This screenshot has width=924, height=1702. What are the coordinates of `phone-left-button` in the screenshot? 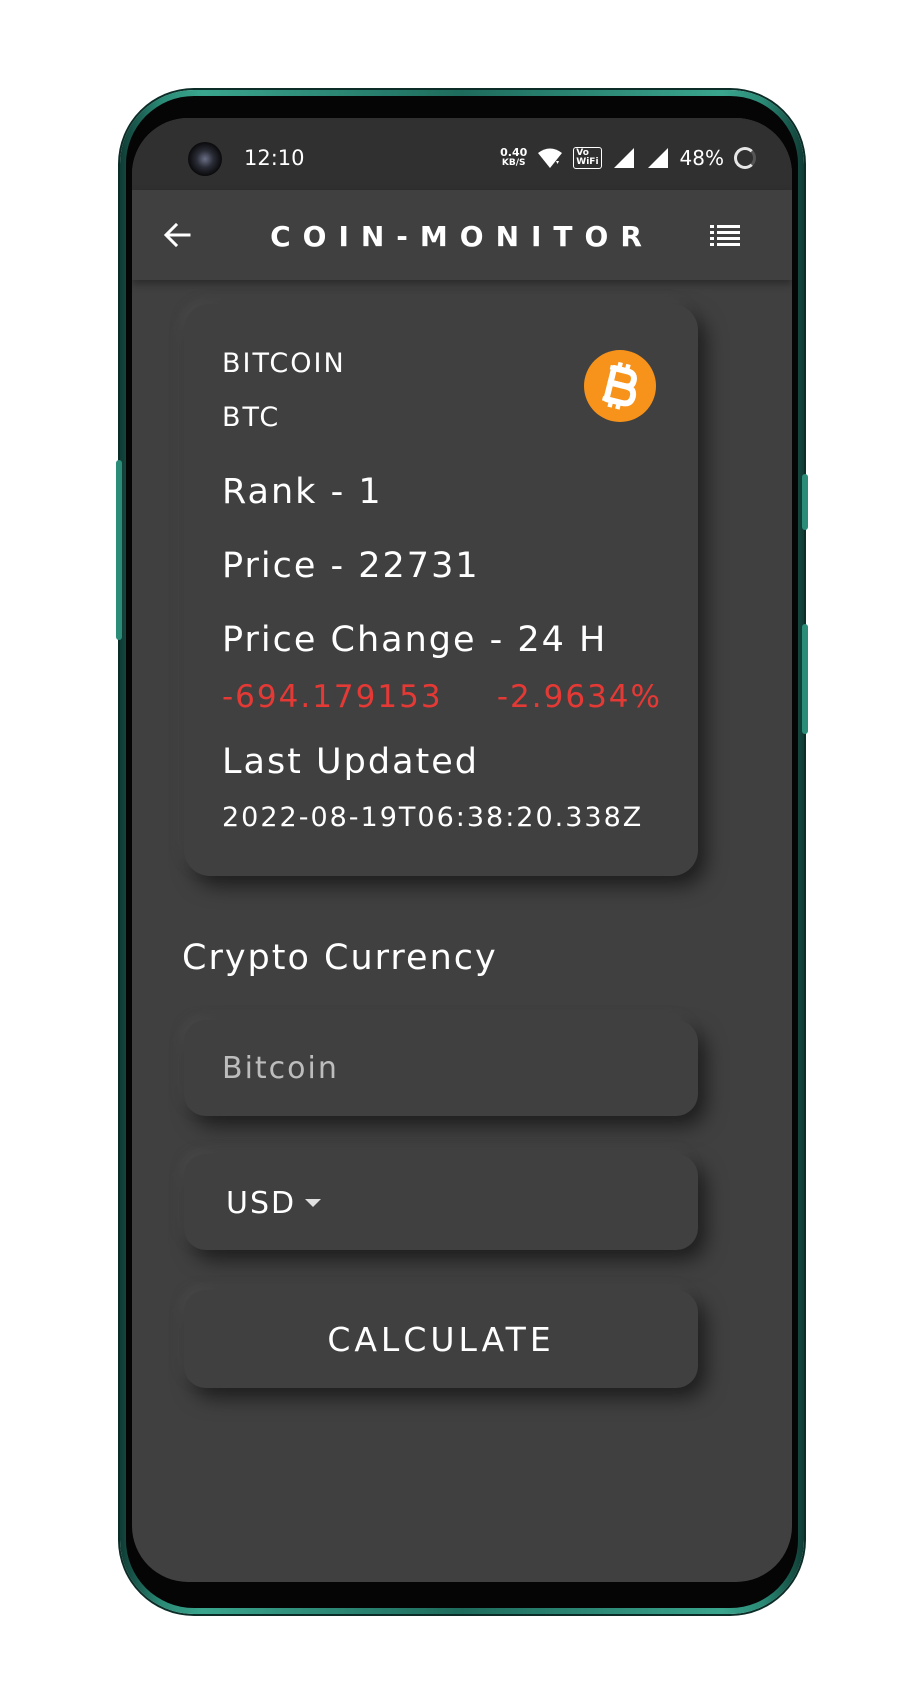 It's located at (119, 550).